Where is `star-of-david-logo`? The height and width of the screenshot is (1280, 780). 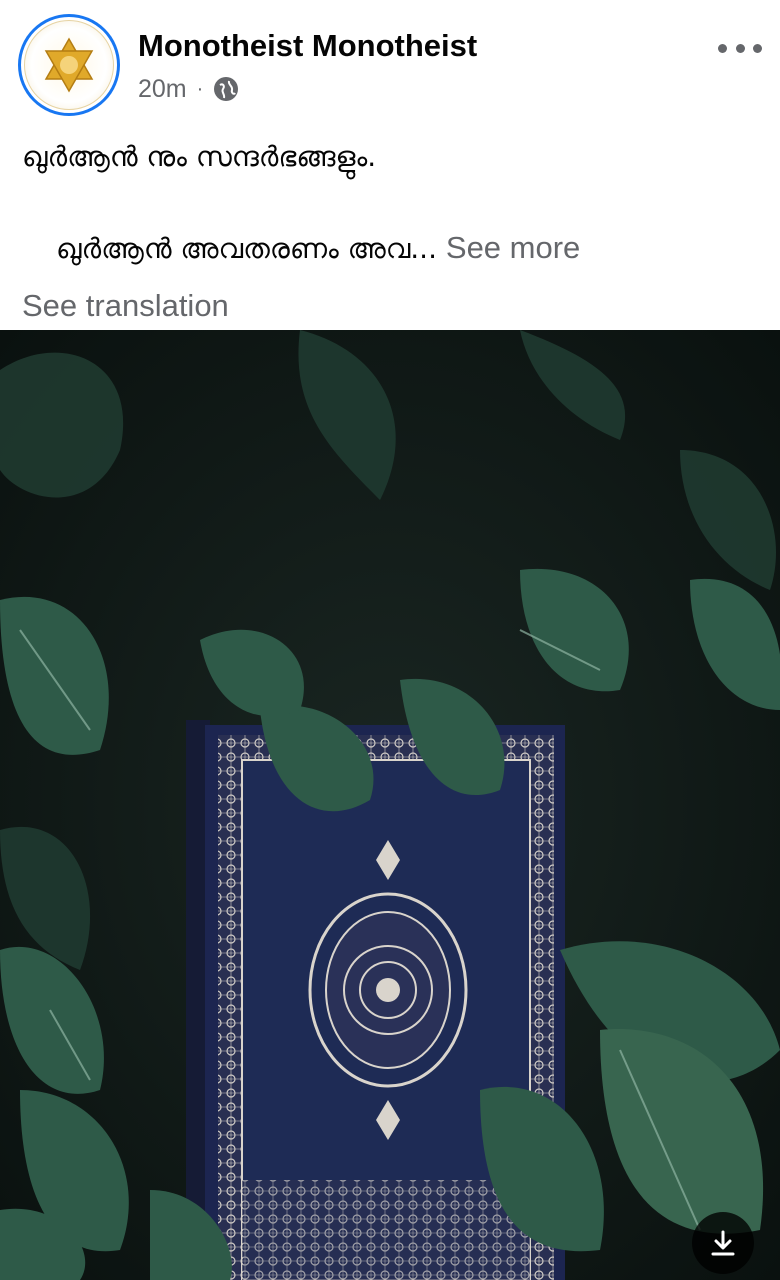
star-of-david-logo is located at coordinates (69, 65).